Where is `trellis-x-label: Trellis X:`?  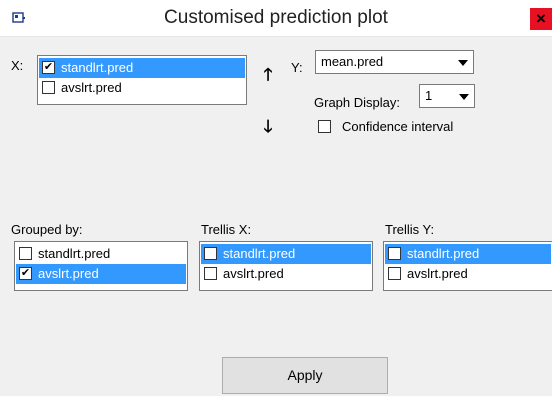 trellis-x-label: Trellis X: is located at coordinates (226, 229).